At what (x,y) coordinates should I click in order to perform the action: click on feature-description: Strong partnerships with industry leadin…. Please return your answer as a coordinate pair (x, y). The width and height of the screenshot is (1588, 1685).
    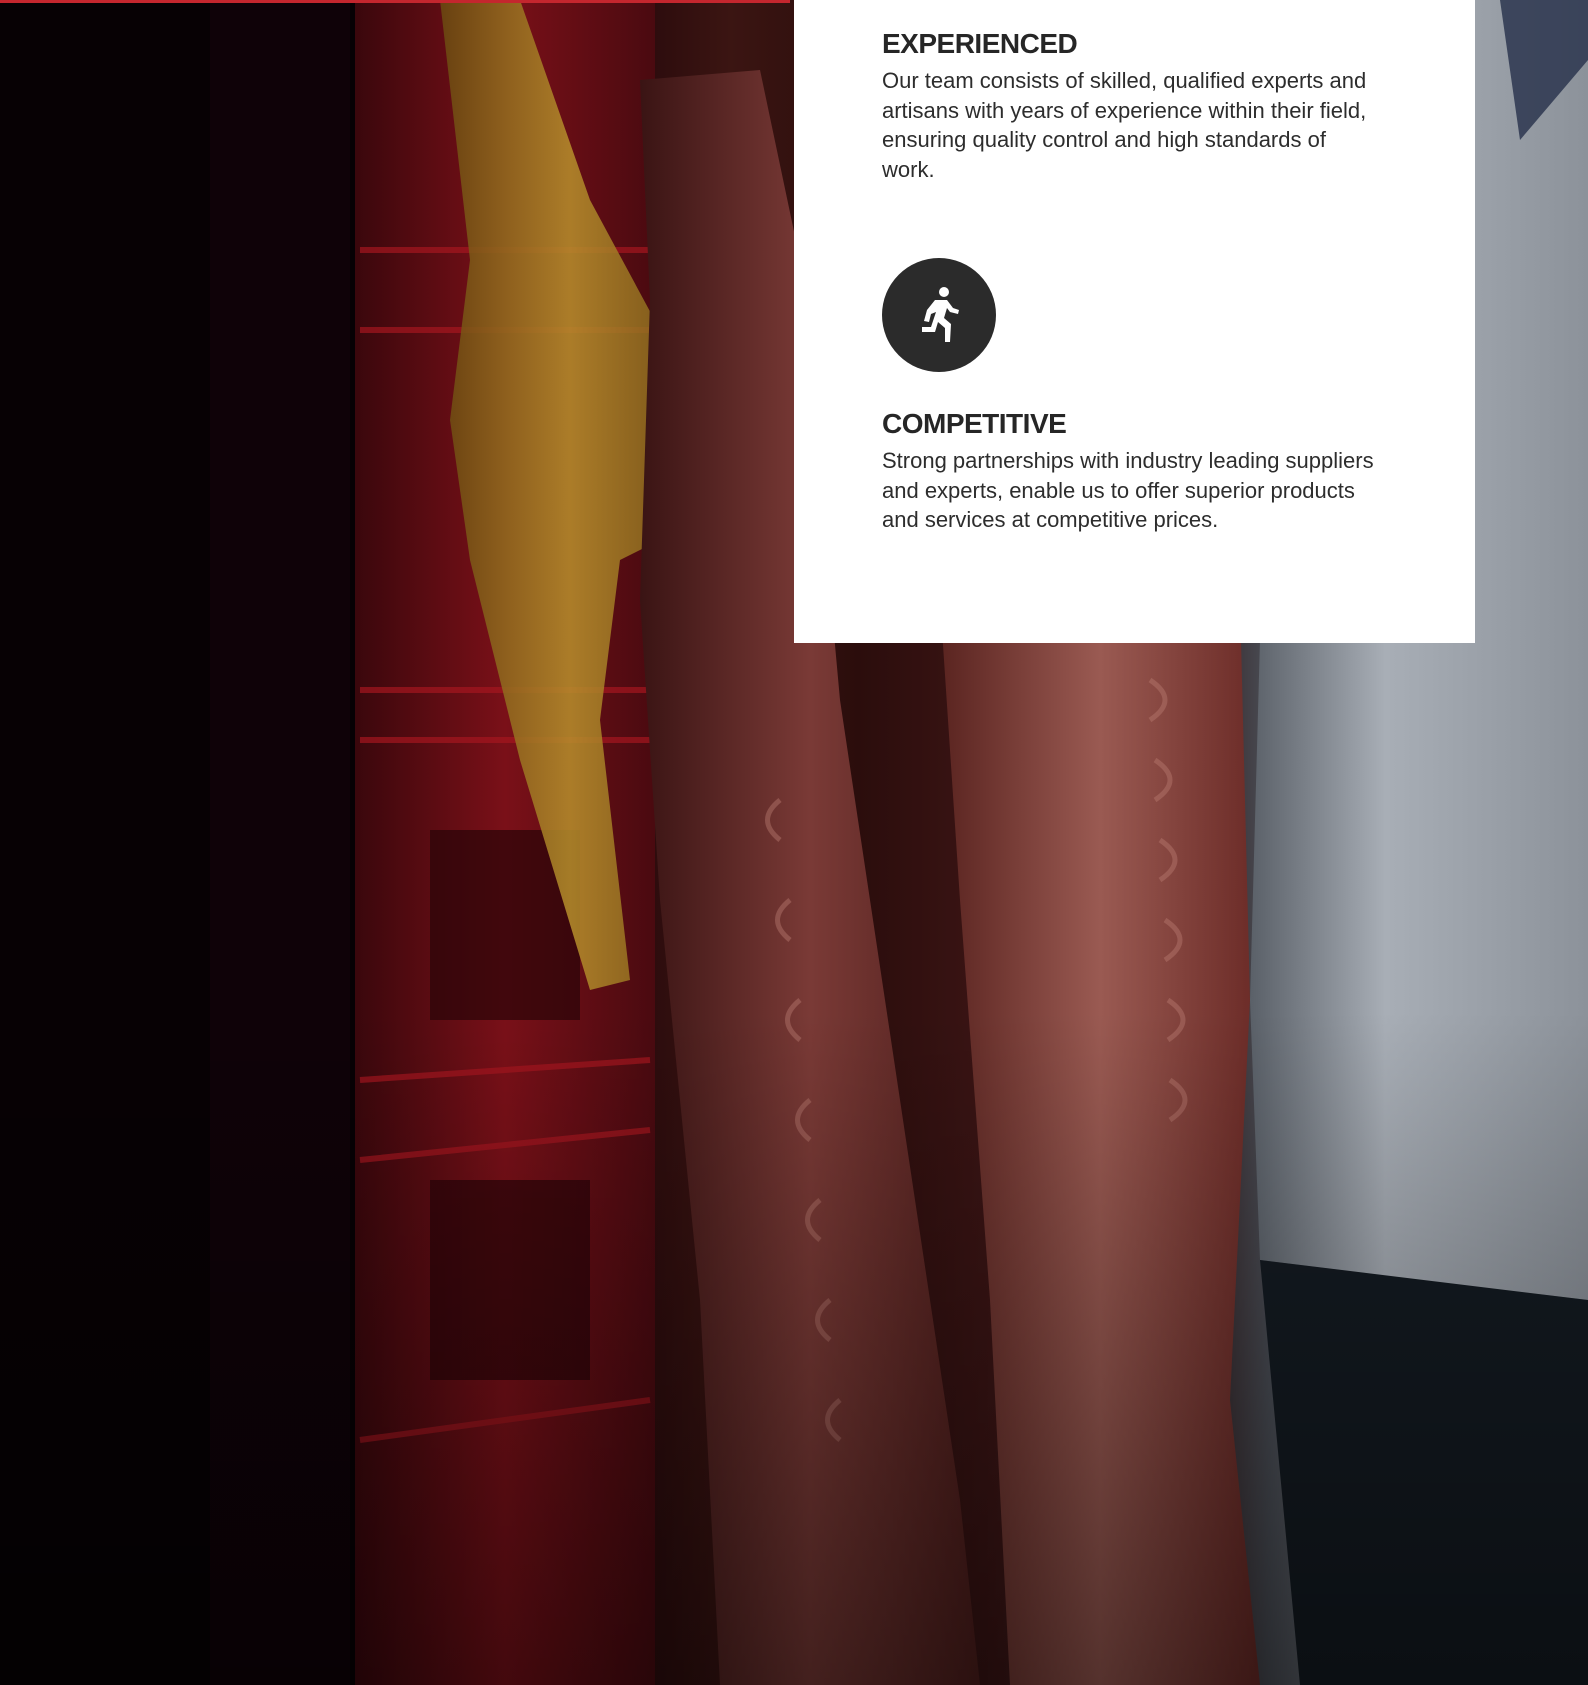
    Looking at the image, I should click on (1128, 490).